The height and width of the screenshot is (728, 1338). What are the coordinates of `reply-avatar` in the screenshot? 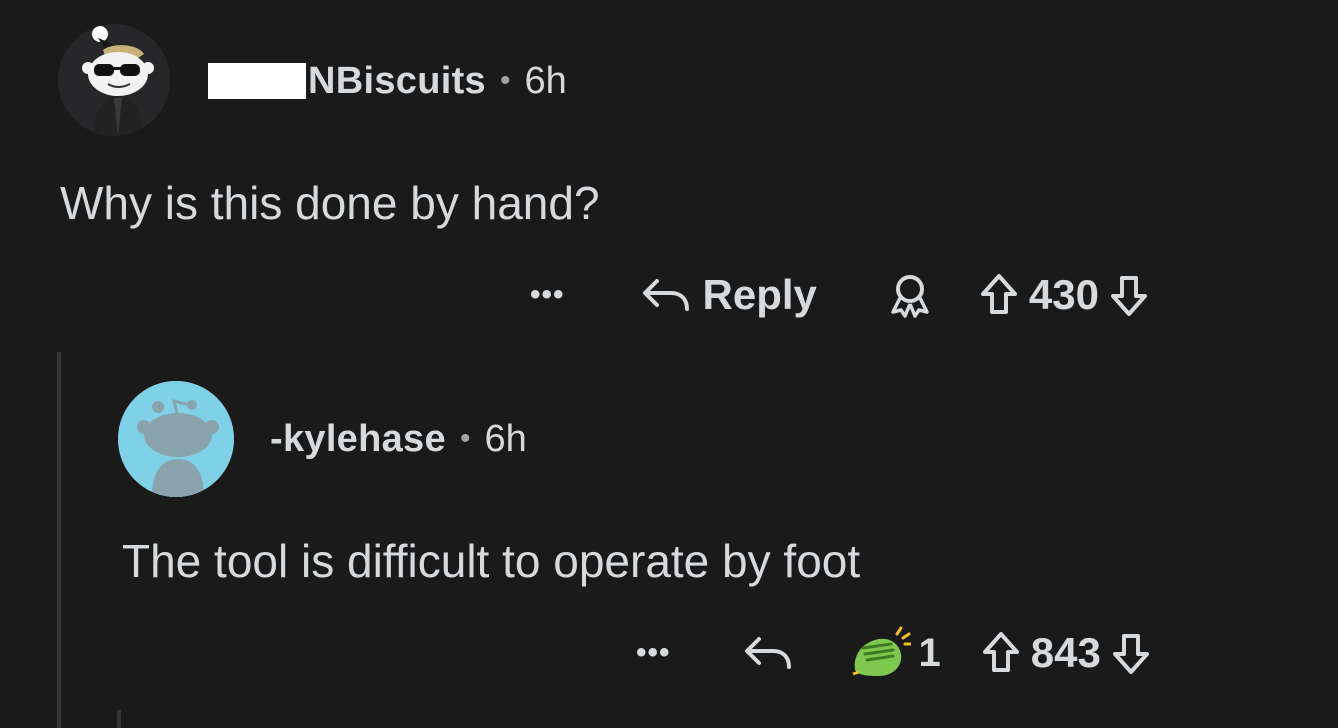 It's located at (176, 439).